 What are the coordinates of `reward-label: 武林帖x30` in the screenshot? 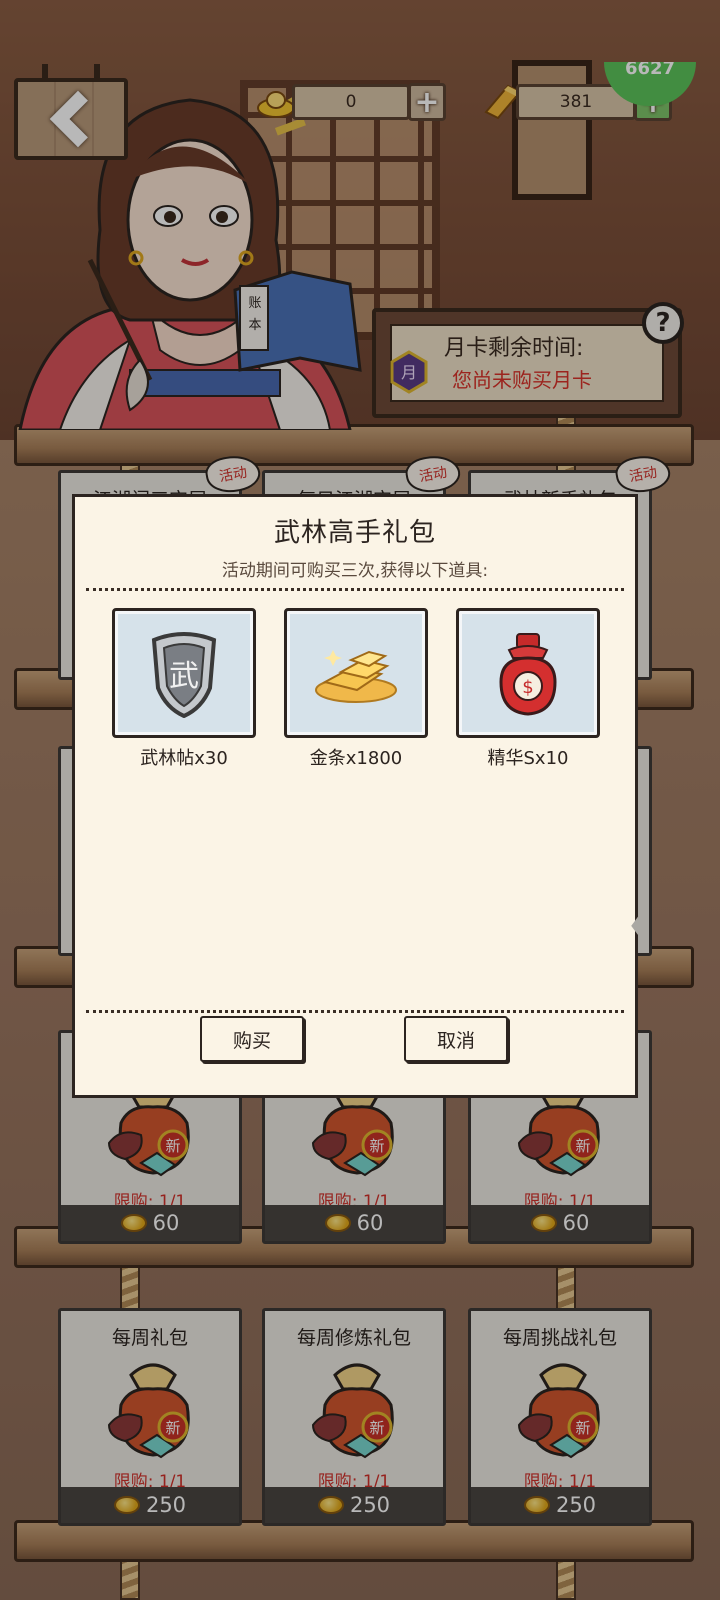 It's located at (184, 758).